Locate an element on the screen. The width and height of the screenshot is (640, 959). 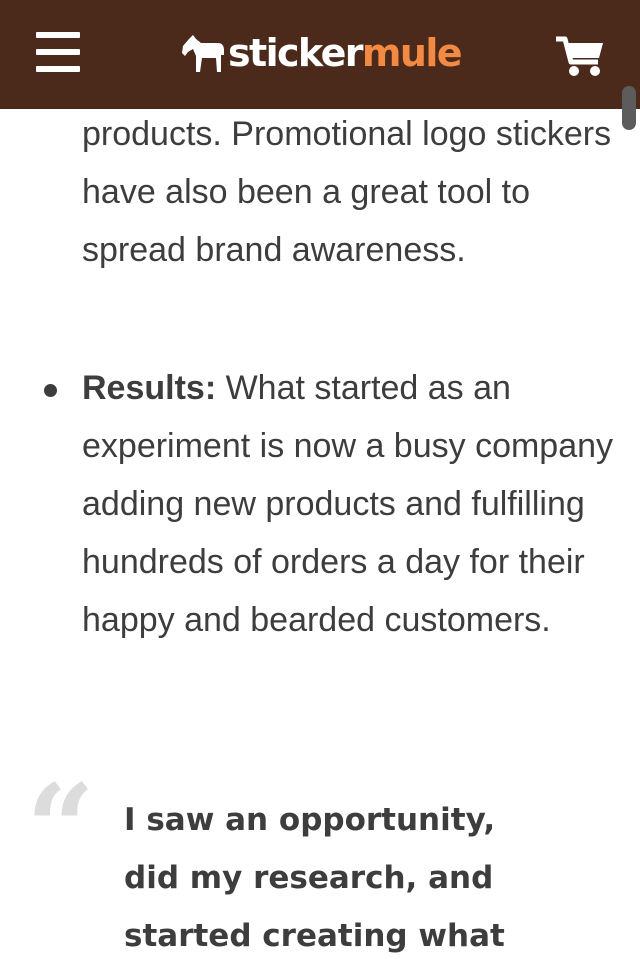
logo-text-sticker: sticker is located at coordinates (296, 53).